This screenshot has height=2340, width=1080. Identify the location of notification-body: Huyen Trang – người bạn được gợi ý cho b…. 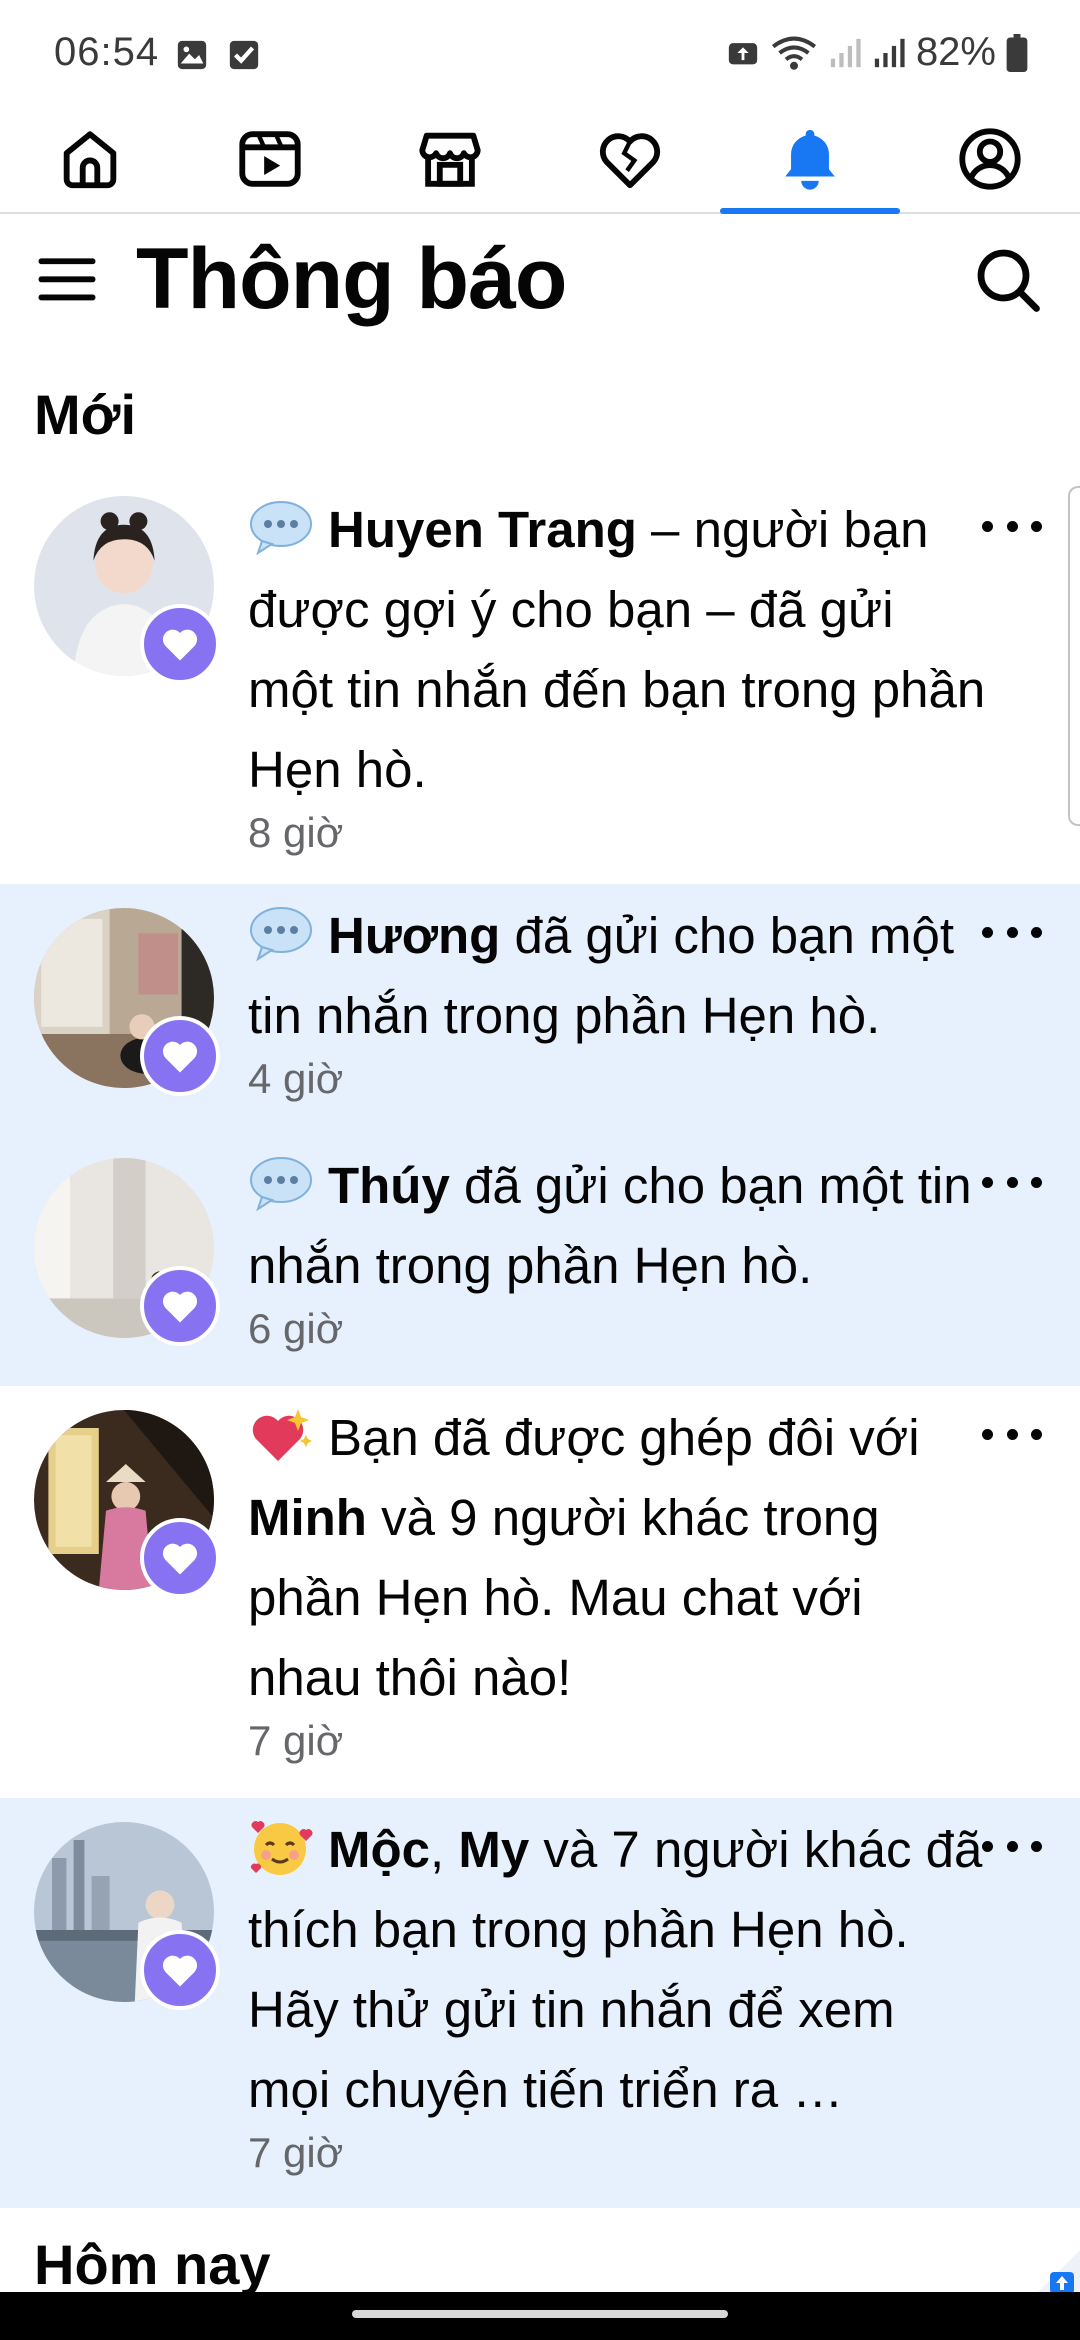
(619, 676).